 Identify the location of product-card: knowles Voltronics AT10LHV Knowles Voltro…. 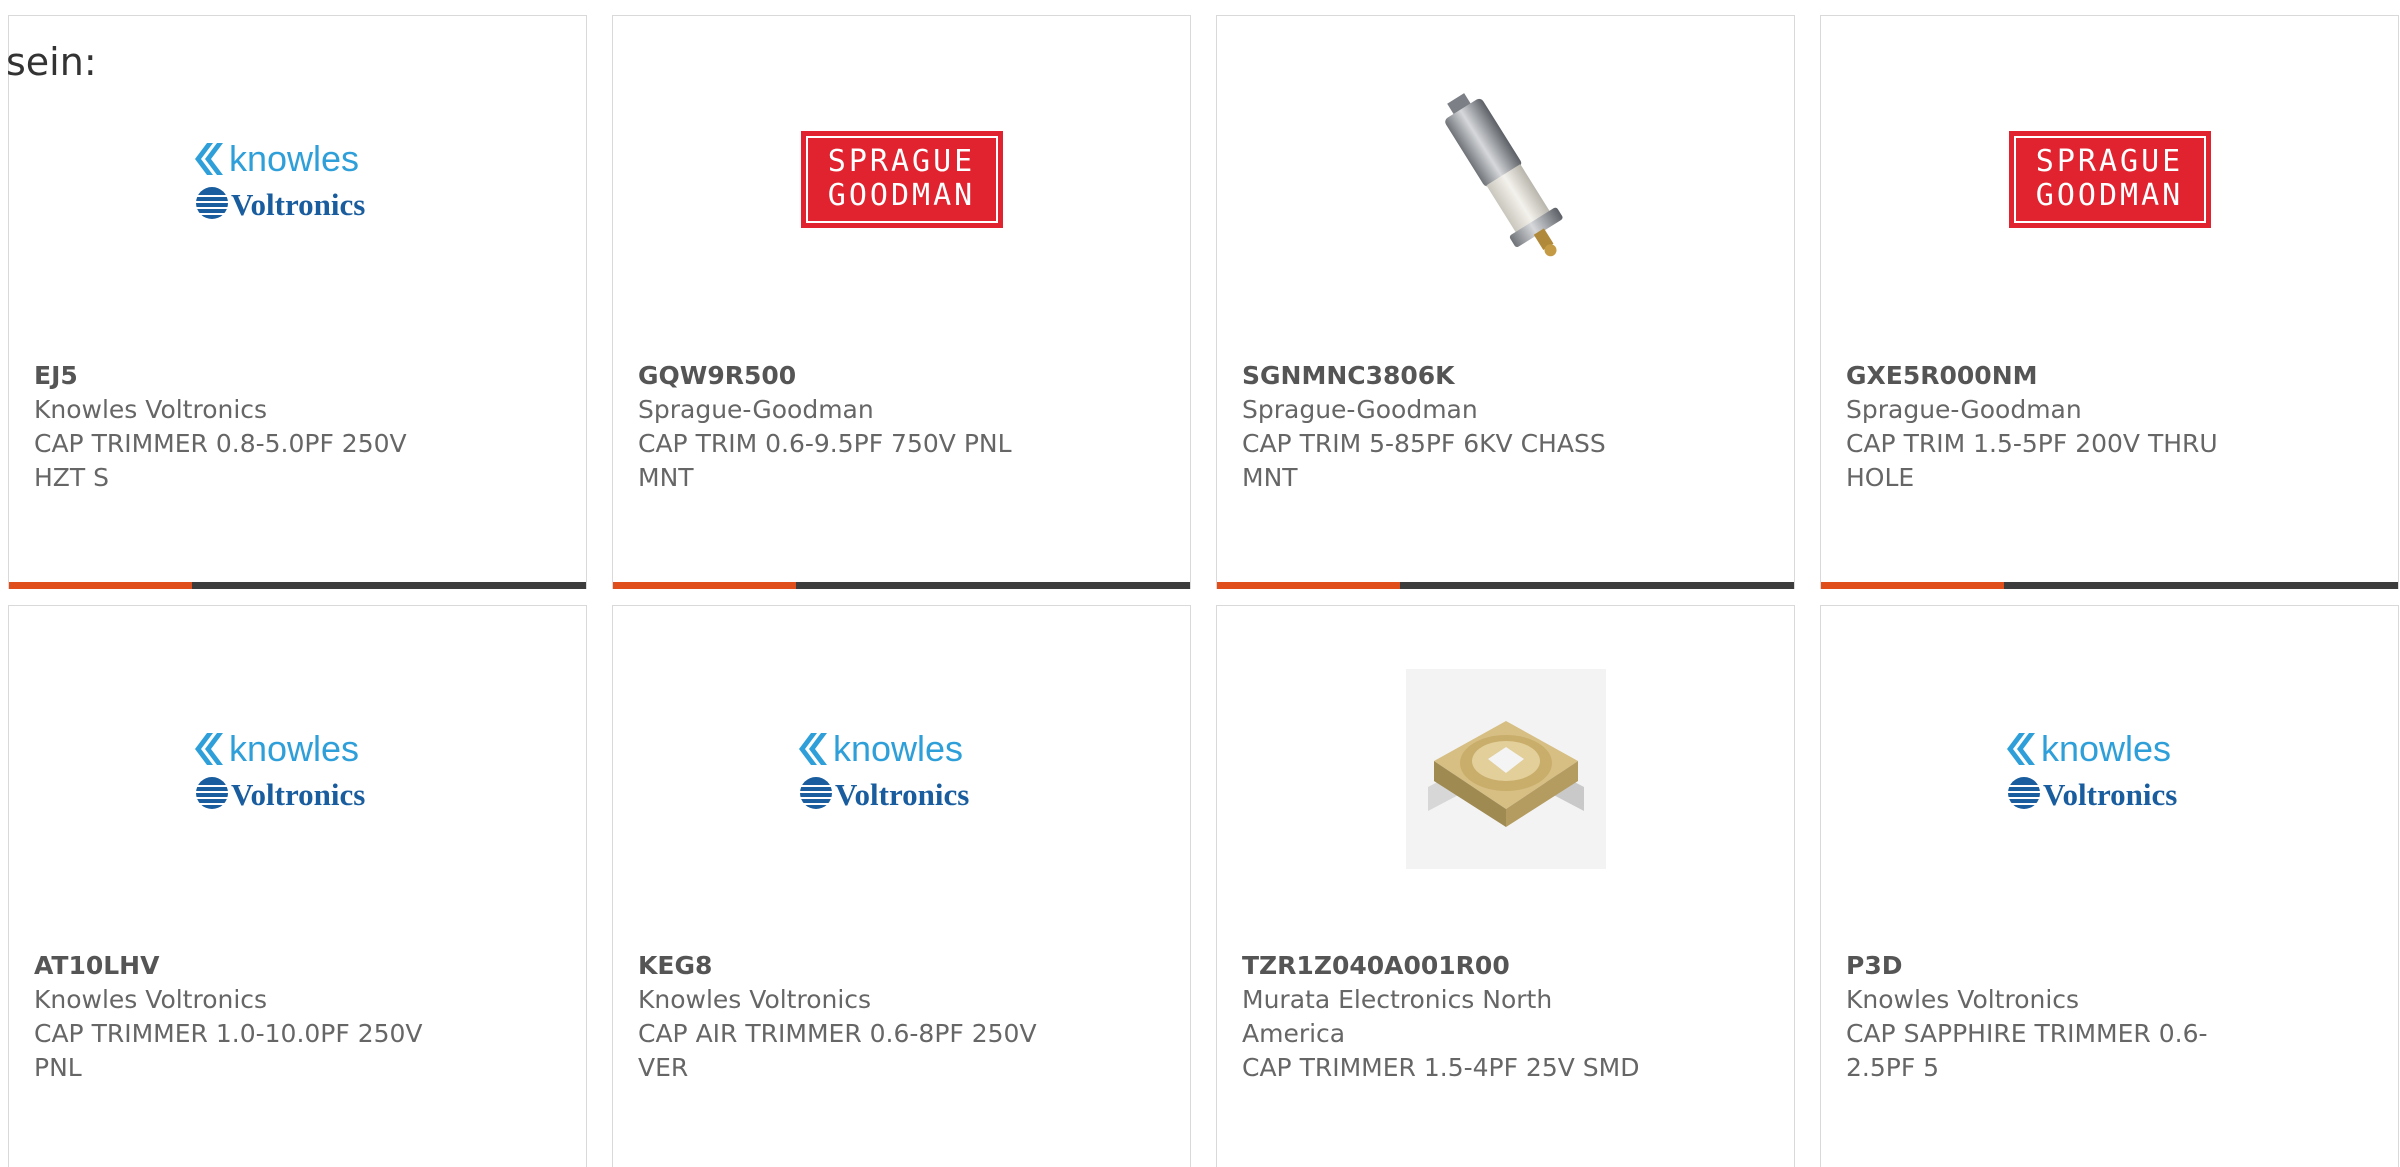
(297, 886).